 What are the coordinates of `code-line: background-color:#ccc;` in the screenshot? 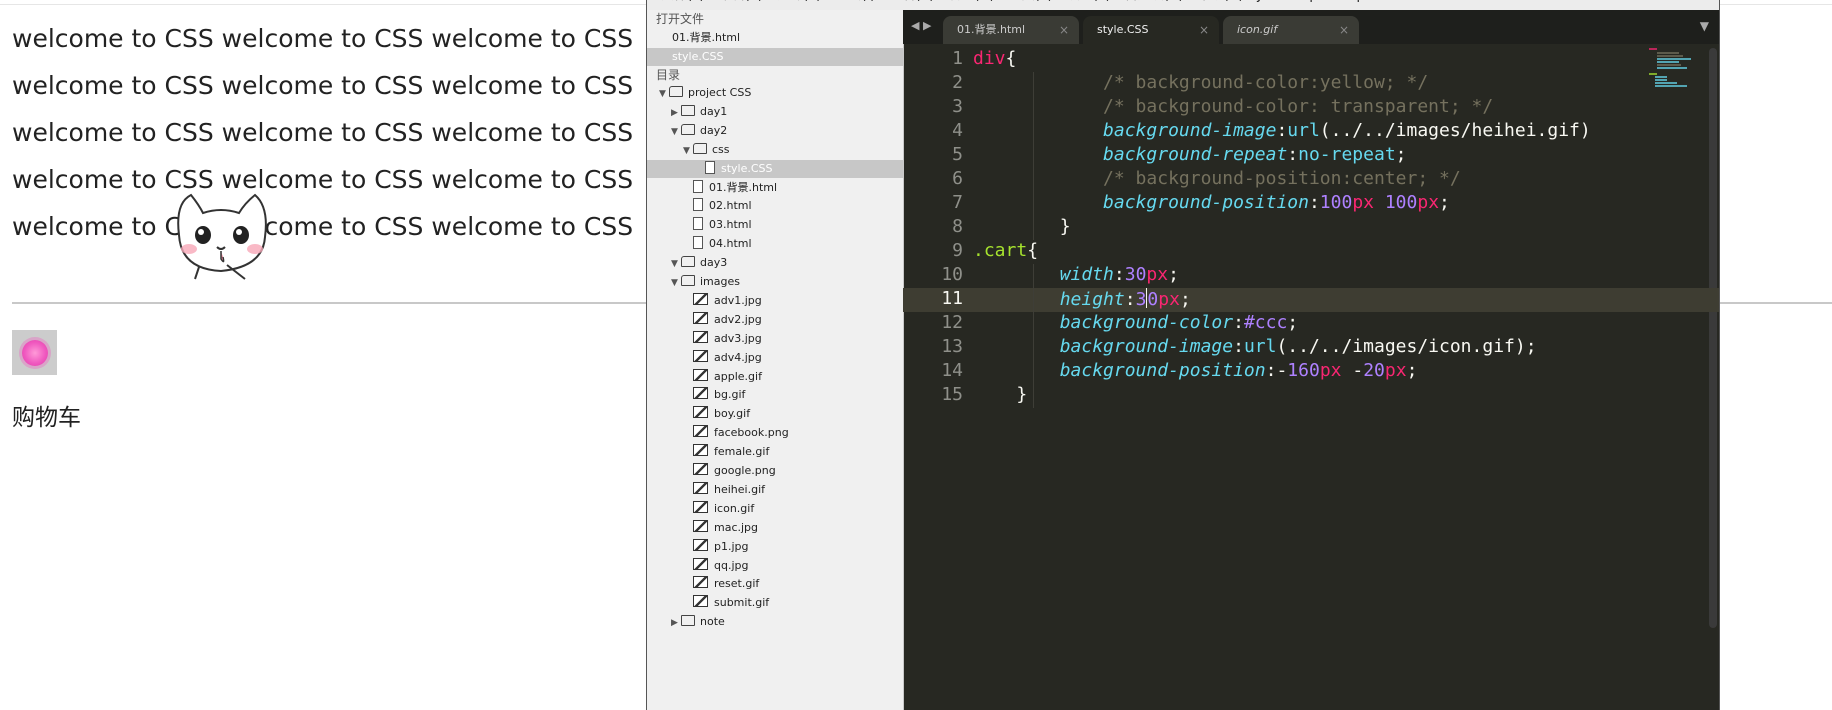 It's located at (1135, 322).